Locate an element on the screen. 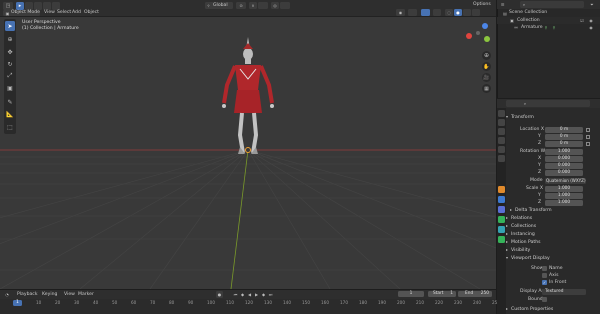 This screenshot has height=314, width=600. transform-tool-icon: ▣ is located at coordinates (10, 88).